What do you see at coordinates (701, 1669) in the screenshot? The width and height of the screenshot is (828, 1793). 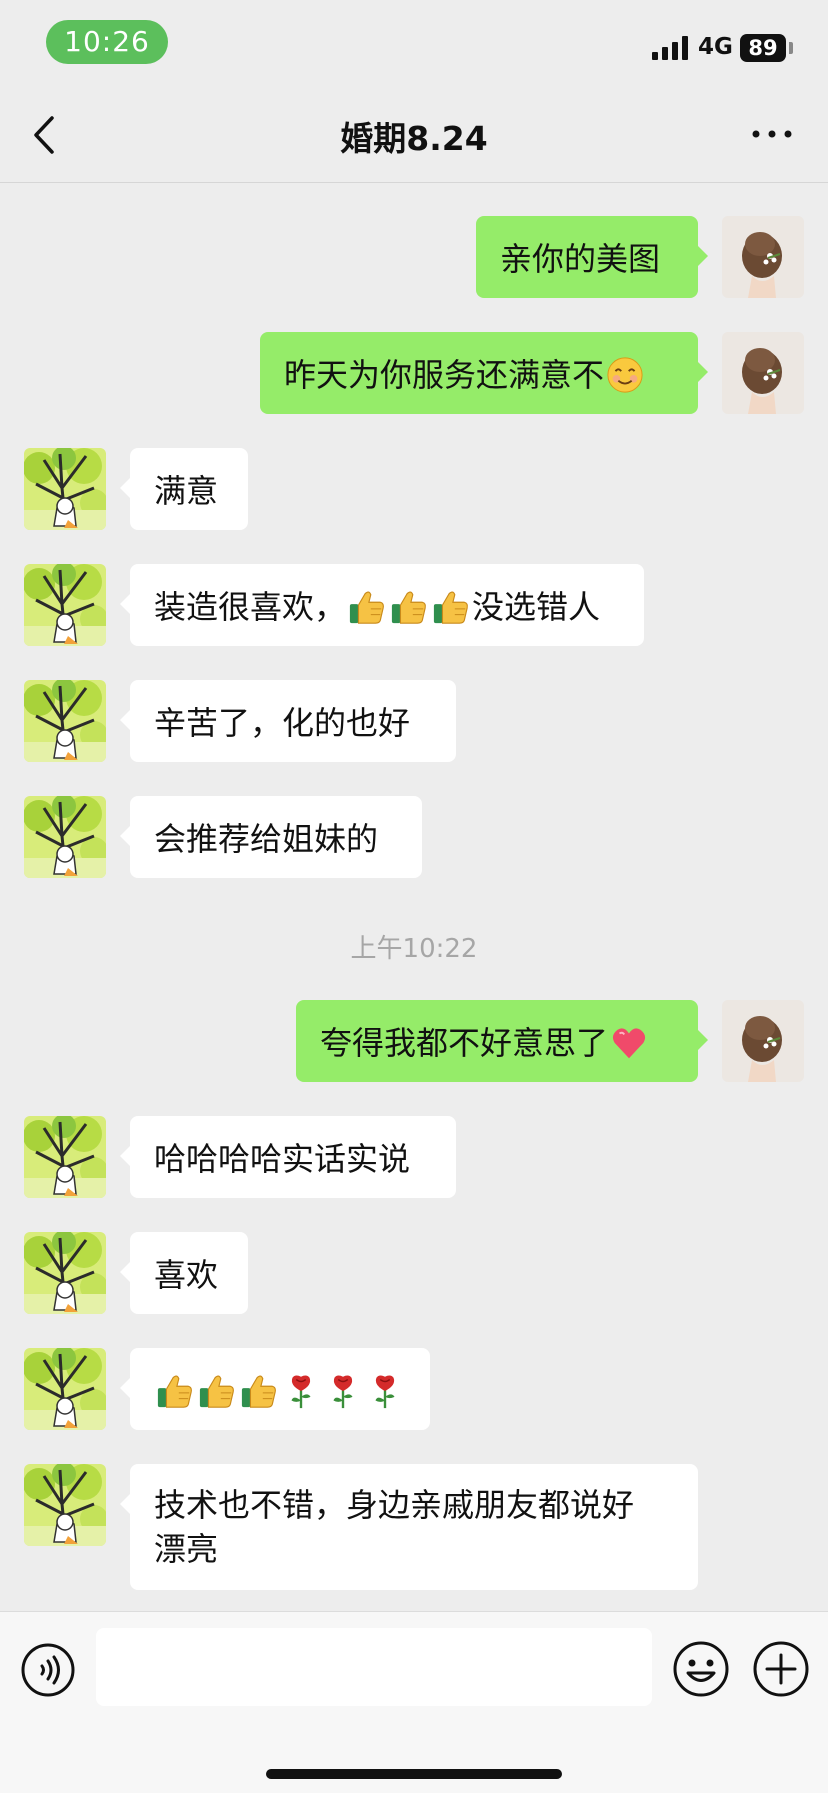 I see `emoji-icon` at bounding box center [701, 1669].